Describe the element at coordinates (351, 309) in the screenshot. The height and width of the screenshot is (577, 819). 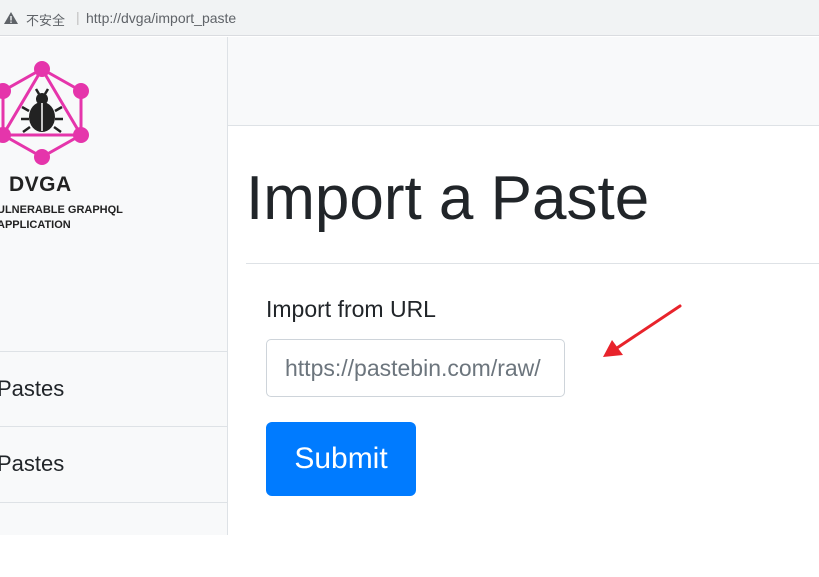
I see `url-field-label: Import from URL` at that location.